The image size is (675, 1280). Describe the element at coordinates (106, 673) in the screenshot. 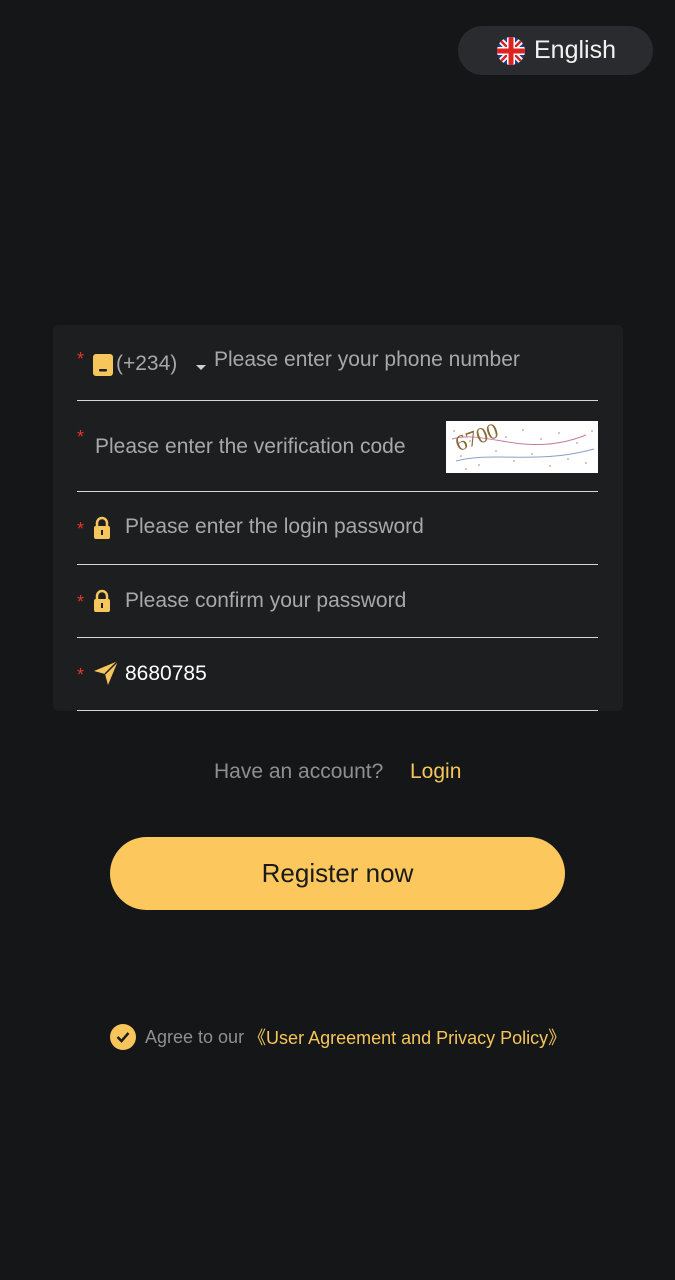

I see `send-icon` at that location.